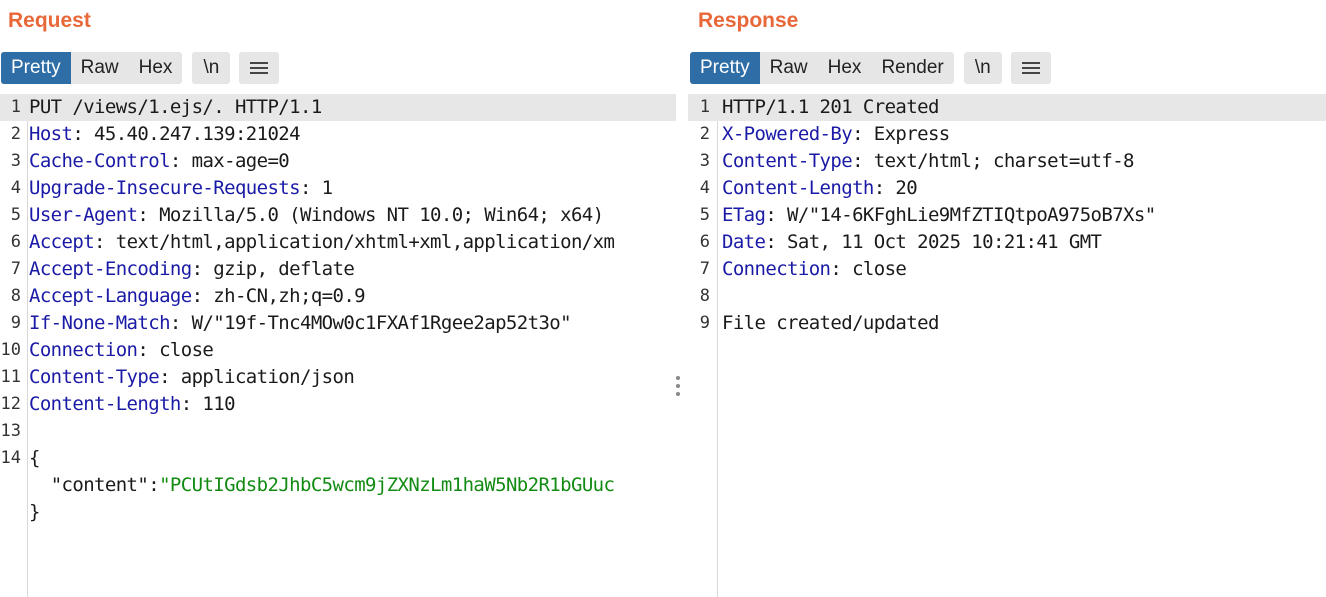 The height and width of the screenshot is (597, 1326). I want to click on request-title: Request, so click(49, 20).